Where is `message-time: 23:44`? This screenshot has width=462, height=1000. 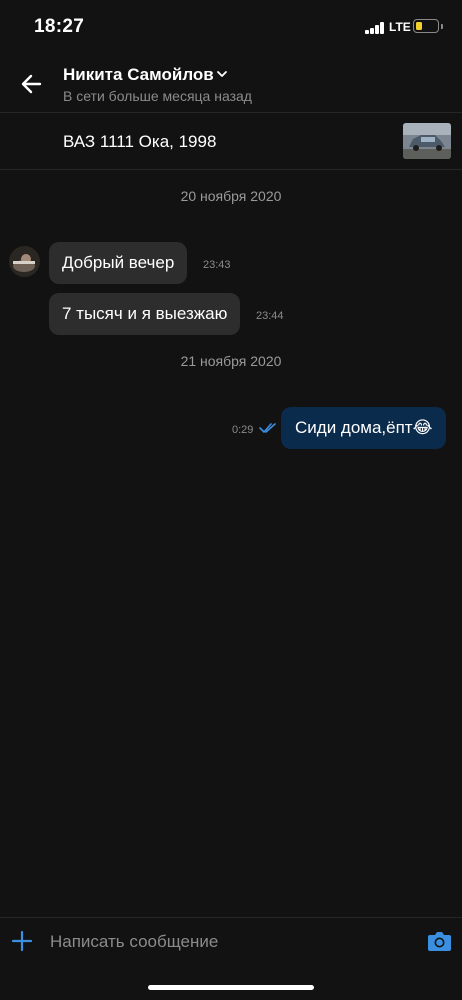
message-time: 23:44 is located at coordinates (270, 316).